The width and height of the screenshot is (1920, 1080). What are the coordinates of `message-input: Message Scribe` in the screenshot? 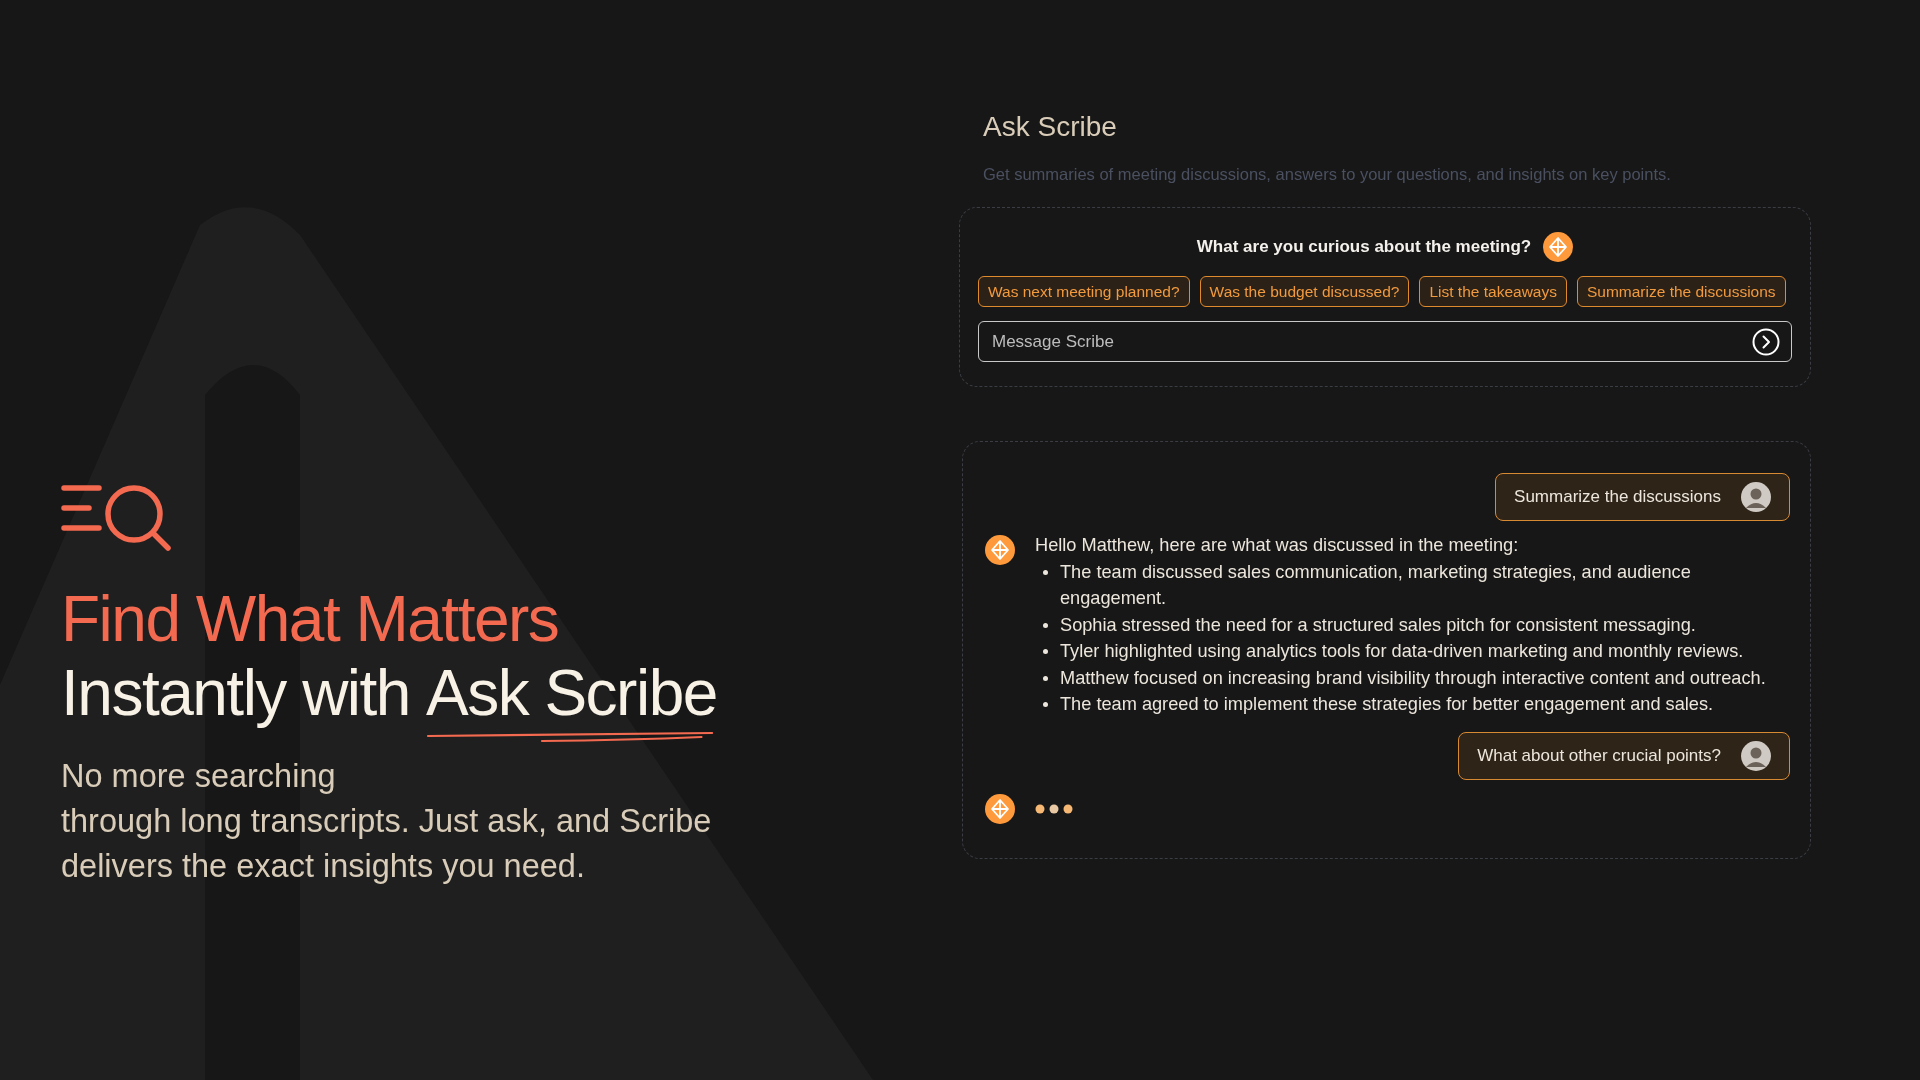 It's located at (1385, 341).